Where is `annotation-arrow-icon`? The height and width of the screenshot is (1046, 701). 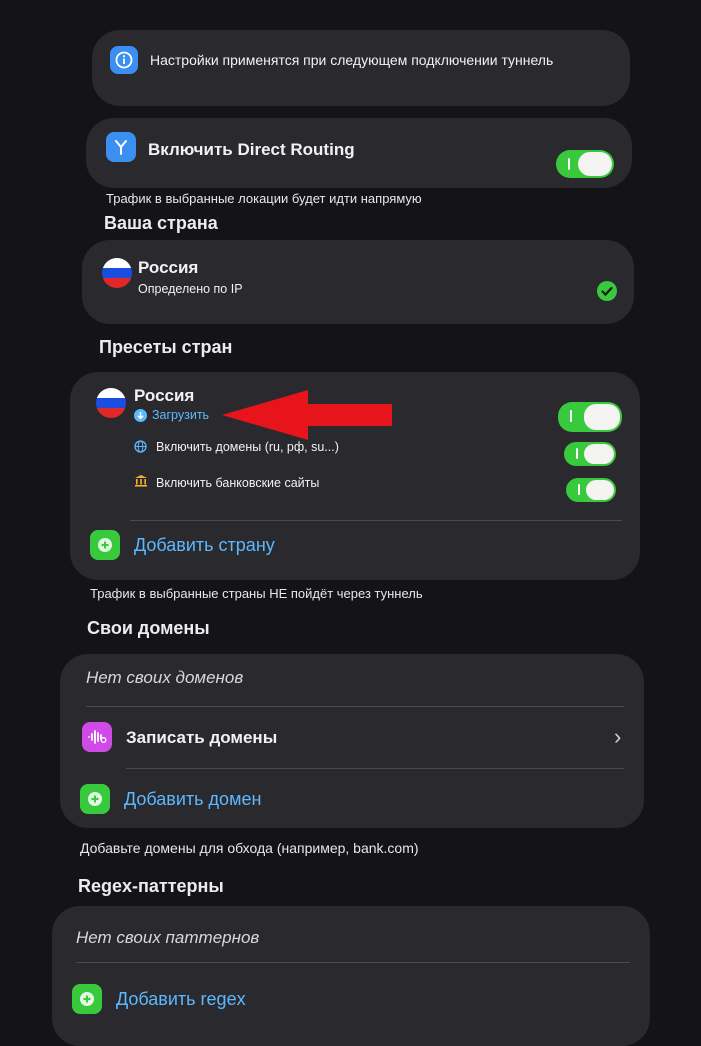 annotation-arrow-icon is located at coordinates (307, 415).